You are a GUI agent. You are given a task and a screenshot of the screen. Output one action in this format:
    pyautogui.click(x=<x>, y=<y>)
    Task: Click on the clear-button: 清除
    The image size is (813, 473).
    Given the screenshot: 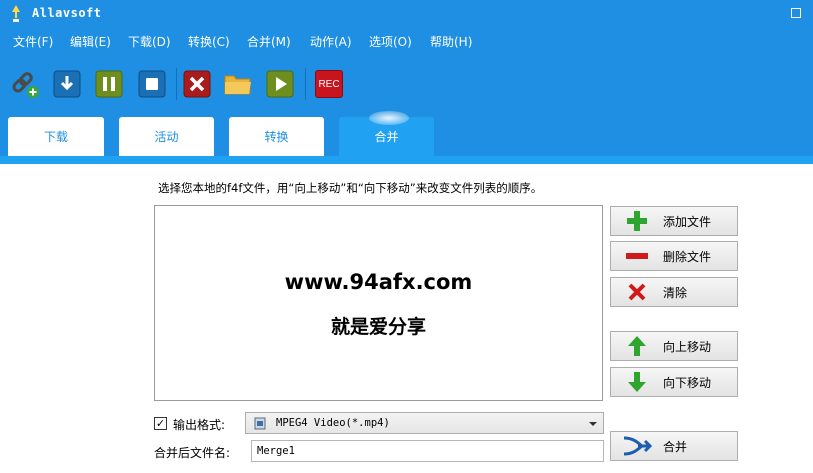 What is the action you would take?
    pyautogui.click(x=674, y=292)
    